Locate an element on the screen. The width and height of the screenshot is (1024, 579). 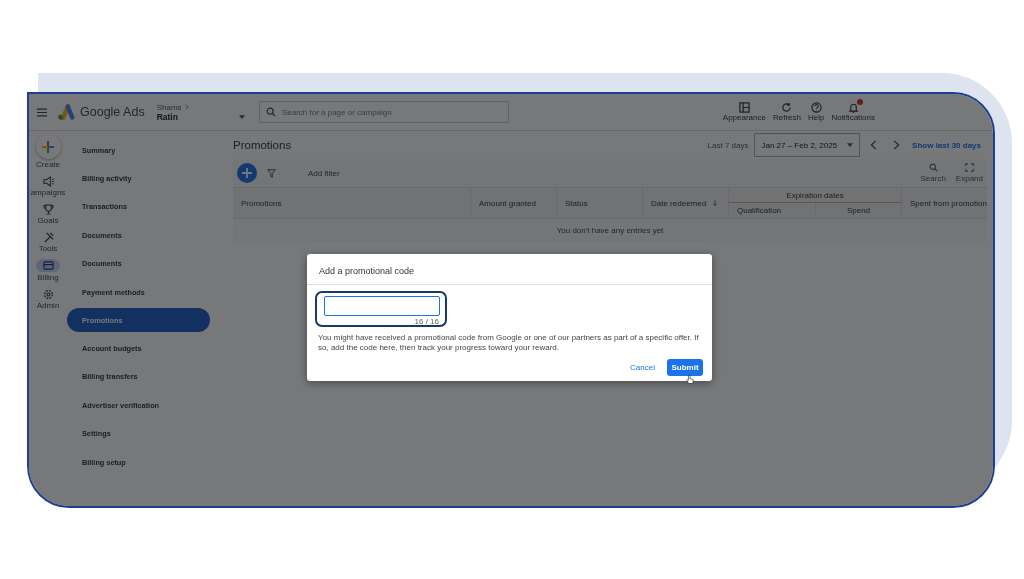
page-title: Promotions is located at coordinates (262, 145).